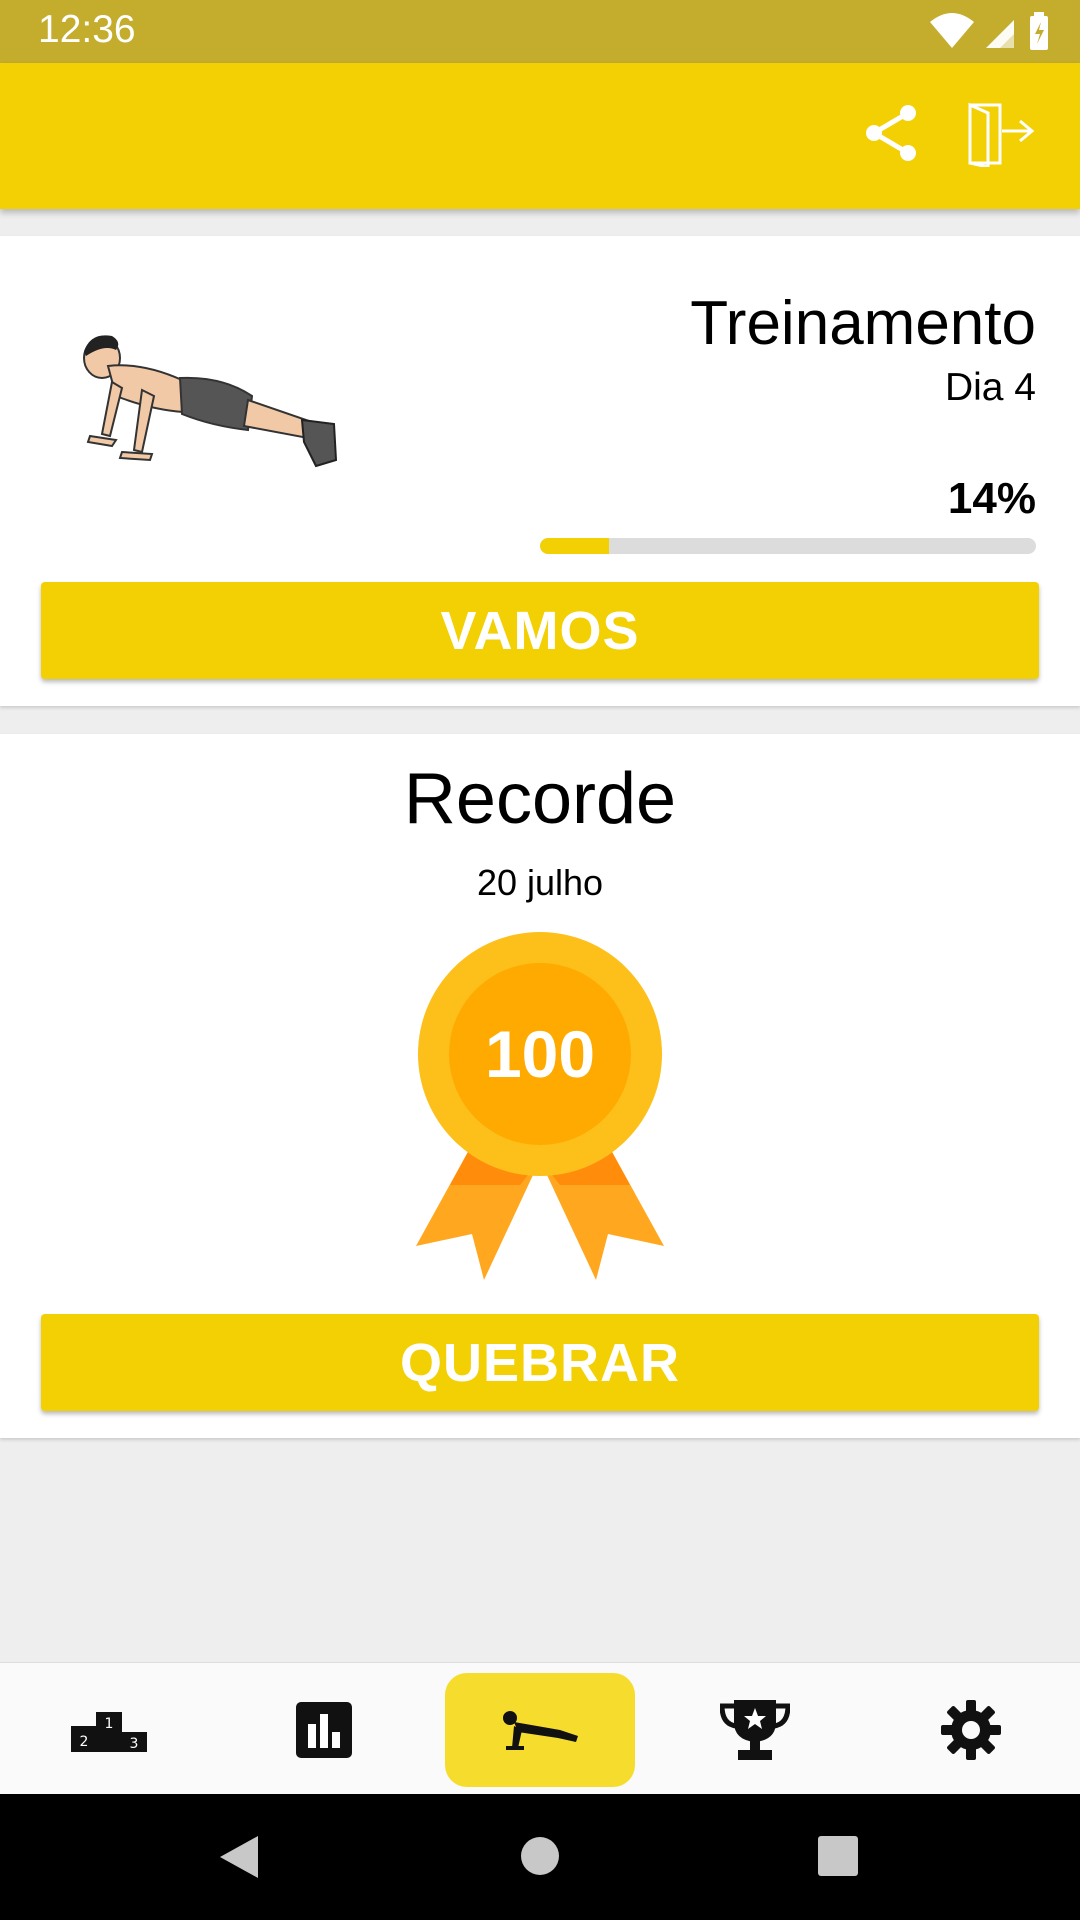 Image resolution: width=1080 pixels, height=1920 pixels. I want to click on back-icon, so click(239, 1857).